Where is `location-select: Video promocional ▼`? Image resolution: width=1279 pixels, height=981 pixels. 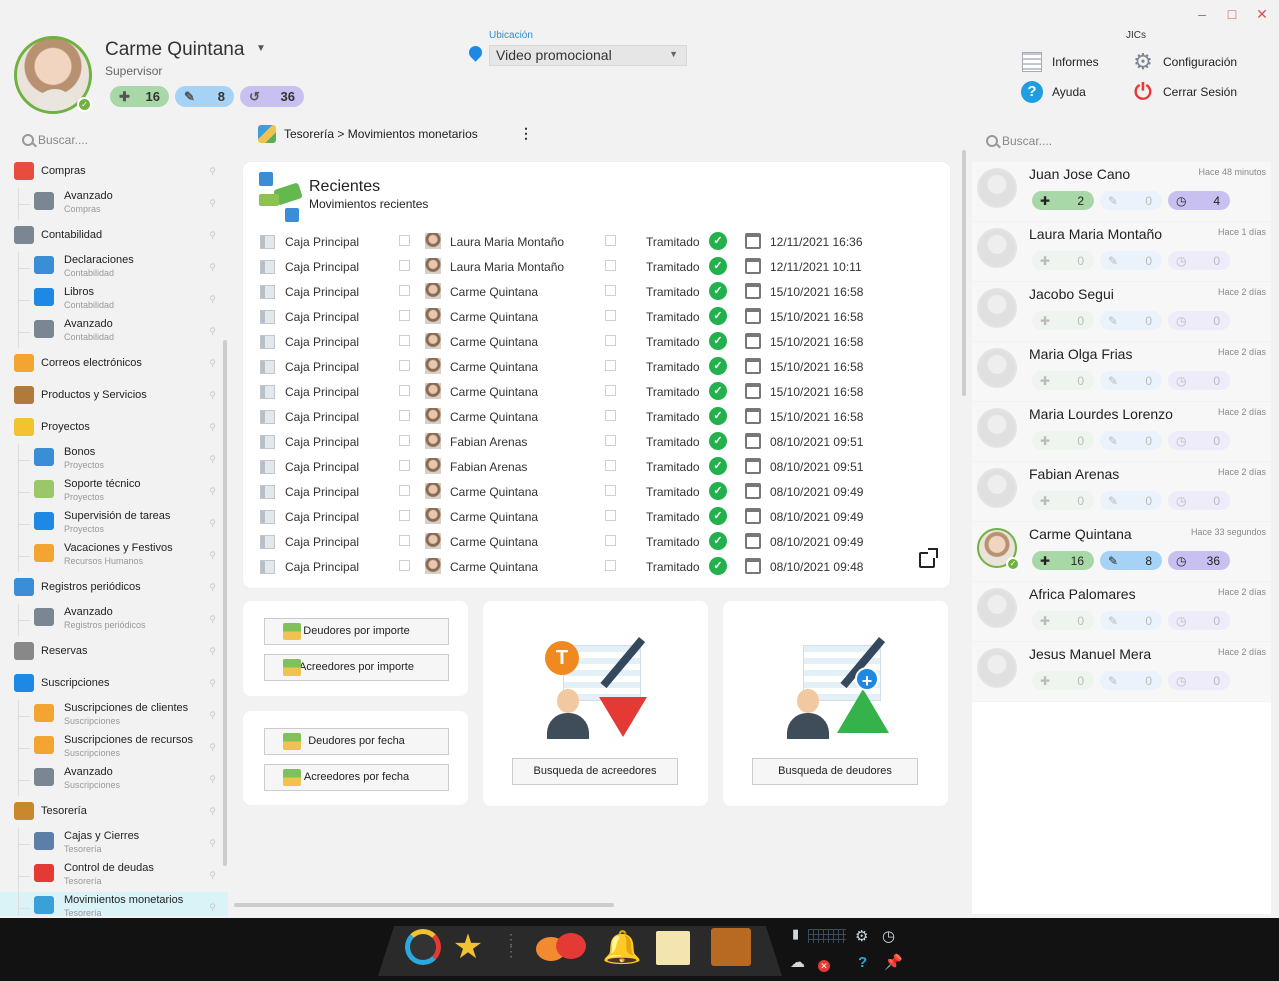 location-select: Video promocional ▼ is located at coordinates (588, 55).